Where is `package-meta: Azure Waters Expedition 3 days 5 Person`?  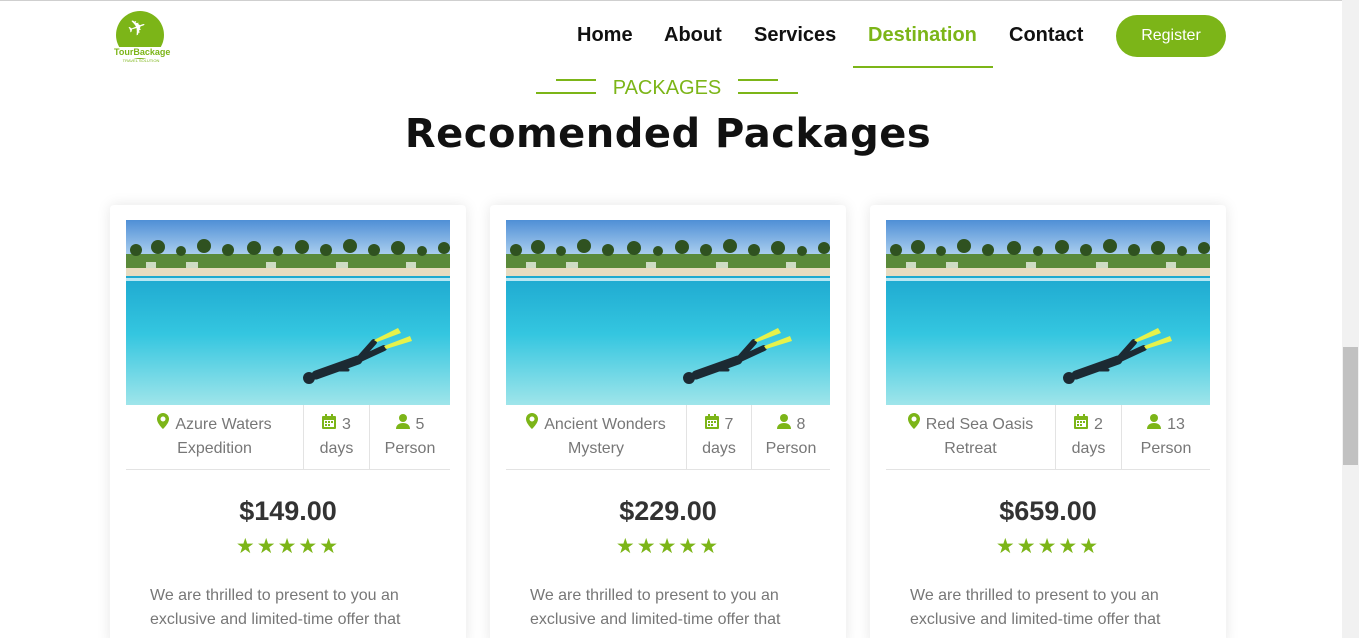 package-meta: Azure Waters Expedition 3 days 5 Person is located at coordinates (288, 437).